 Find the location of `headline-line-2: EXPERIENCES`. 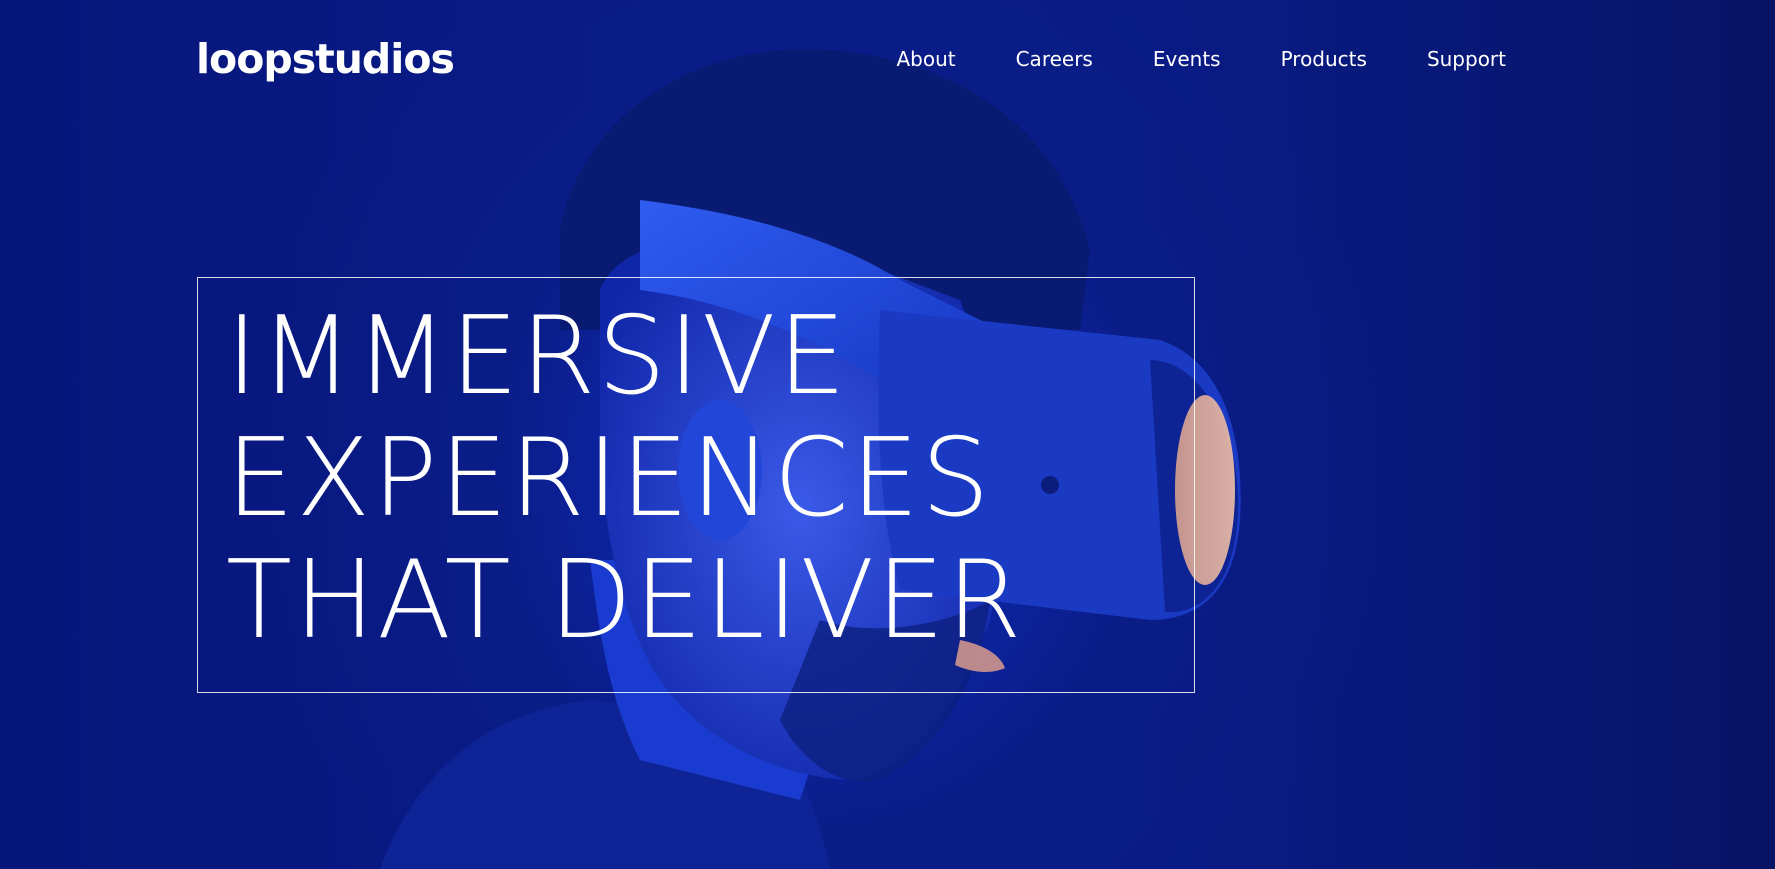

headline-line-2: EXPERIENCES is located at coordinates (609, 478).